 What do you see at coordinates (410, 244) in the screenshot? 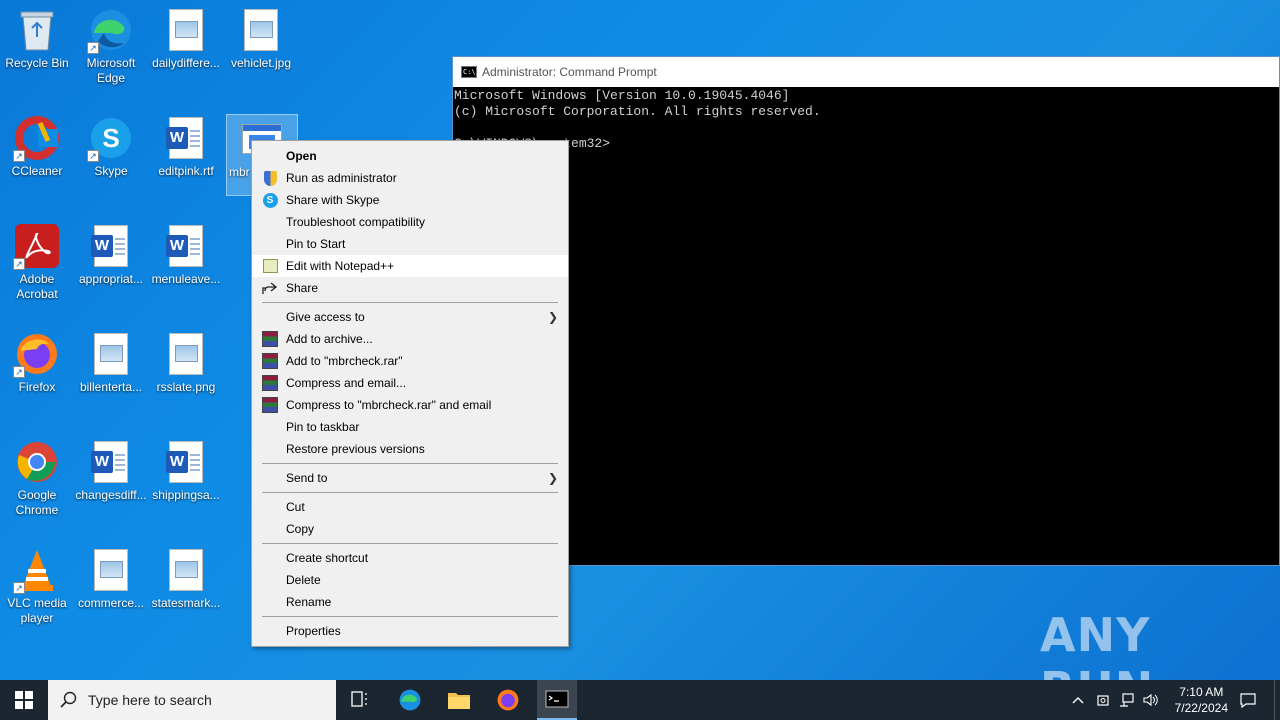
I see `menu-item-pin-to-start: Pin to Start` at bounding box center [410, 244].